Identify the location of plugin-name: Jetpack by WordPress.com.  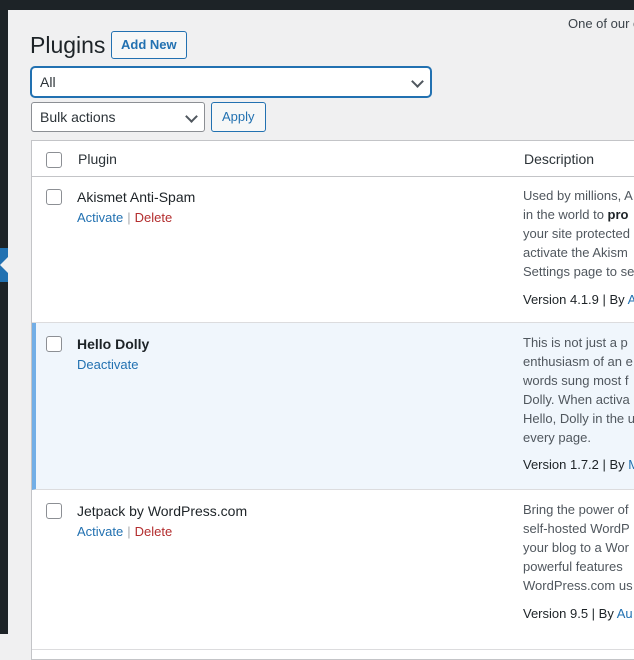
(162, 511).